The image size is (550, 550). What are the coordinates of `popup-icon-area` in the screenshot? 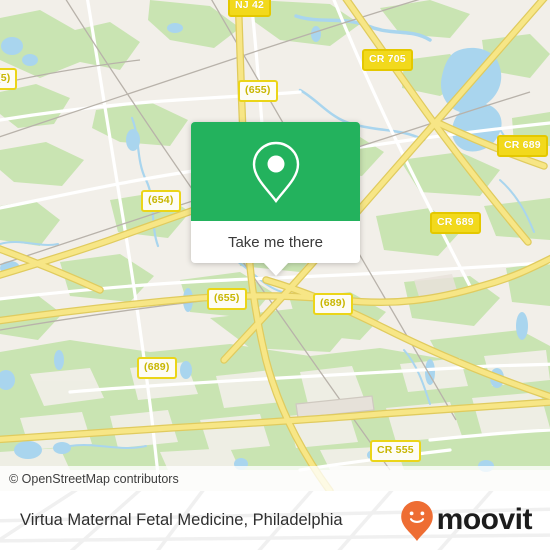 It's located at (275, 171).